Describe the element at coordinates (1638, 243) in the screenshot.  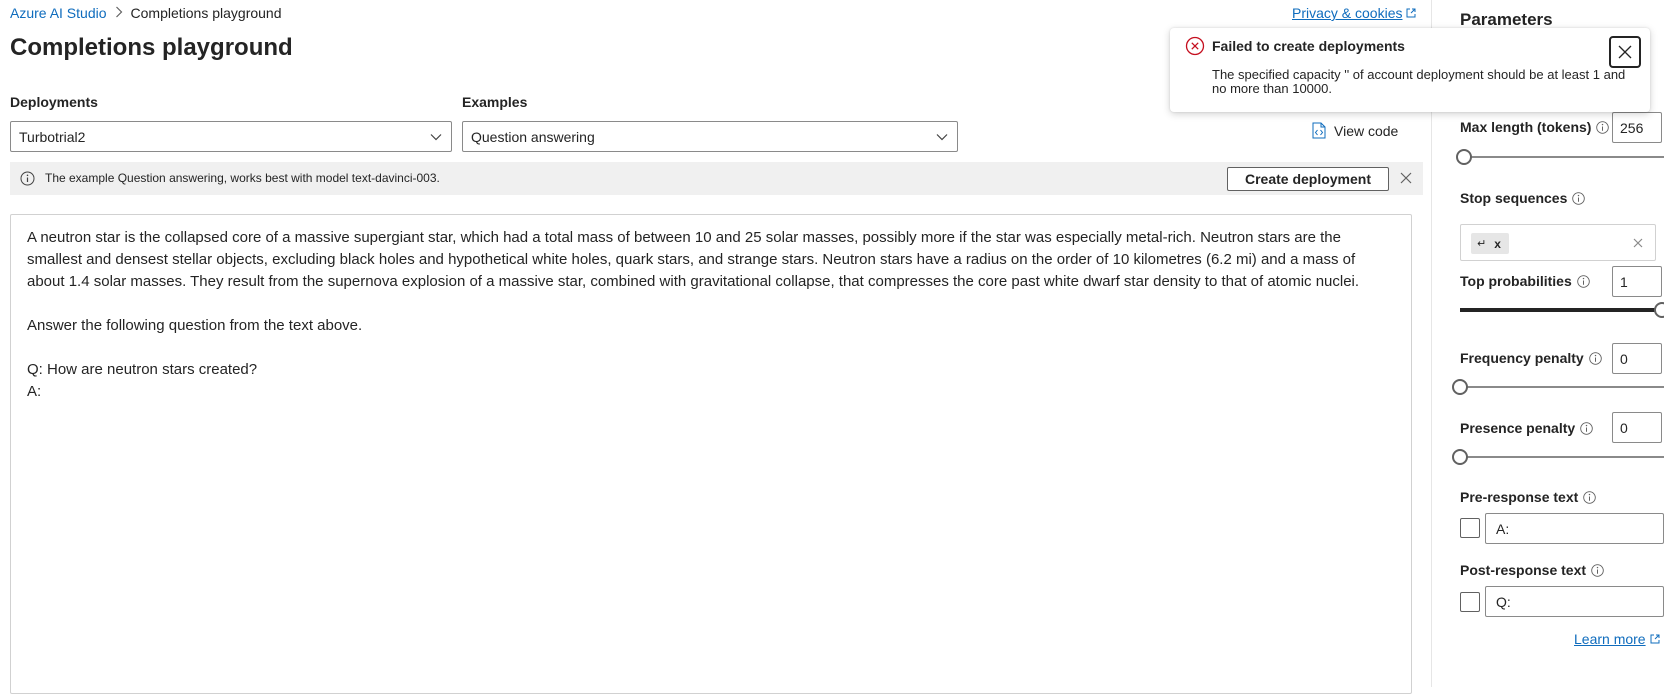
I see `clear-icon` at that location.